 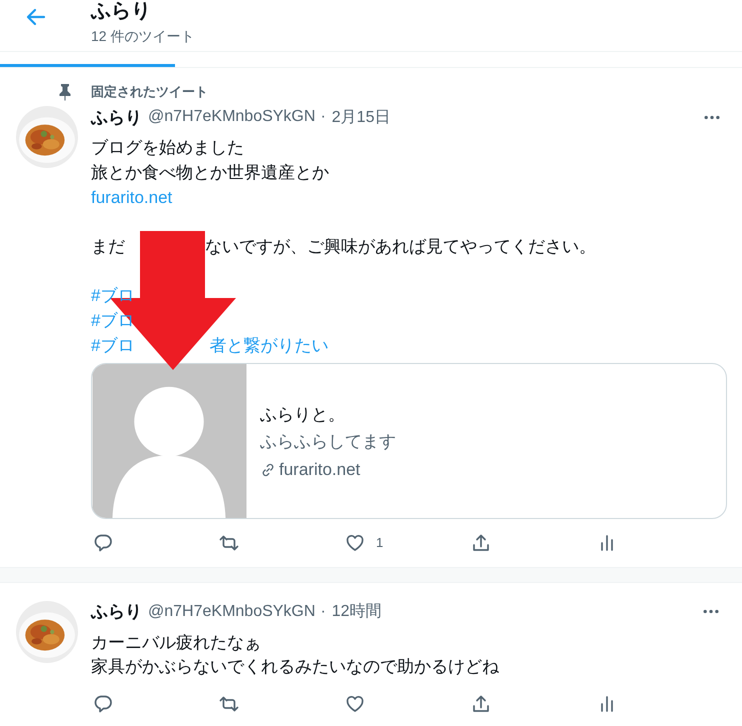 What do you see at coordinates (380, 542) in the screenshot?
I see `like-count: 1` at bounding box center [380, 542].